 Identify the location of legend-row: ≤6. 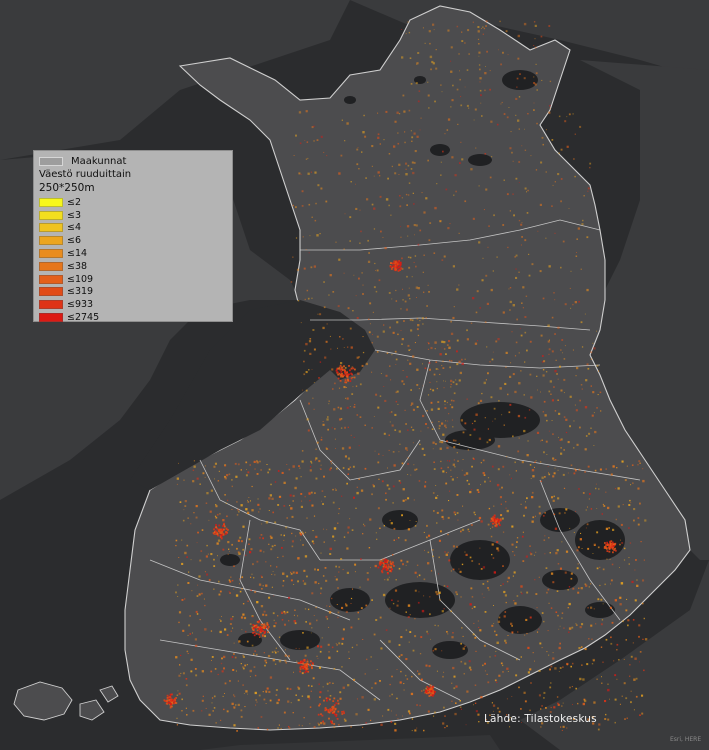
(135, 240).